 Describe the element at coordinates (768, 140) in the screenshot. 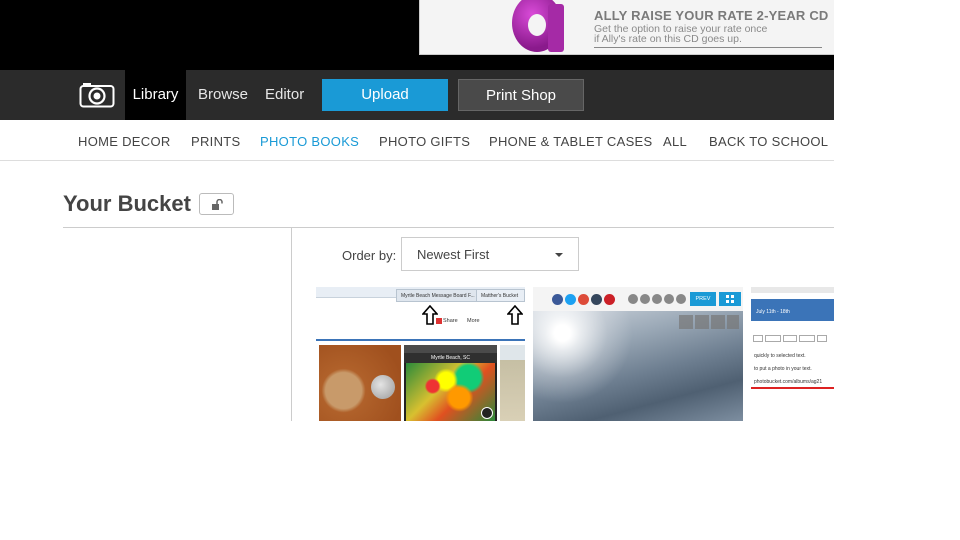

I see `cat-back-to-school: BACK TO SCHOOL` at that location.